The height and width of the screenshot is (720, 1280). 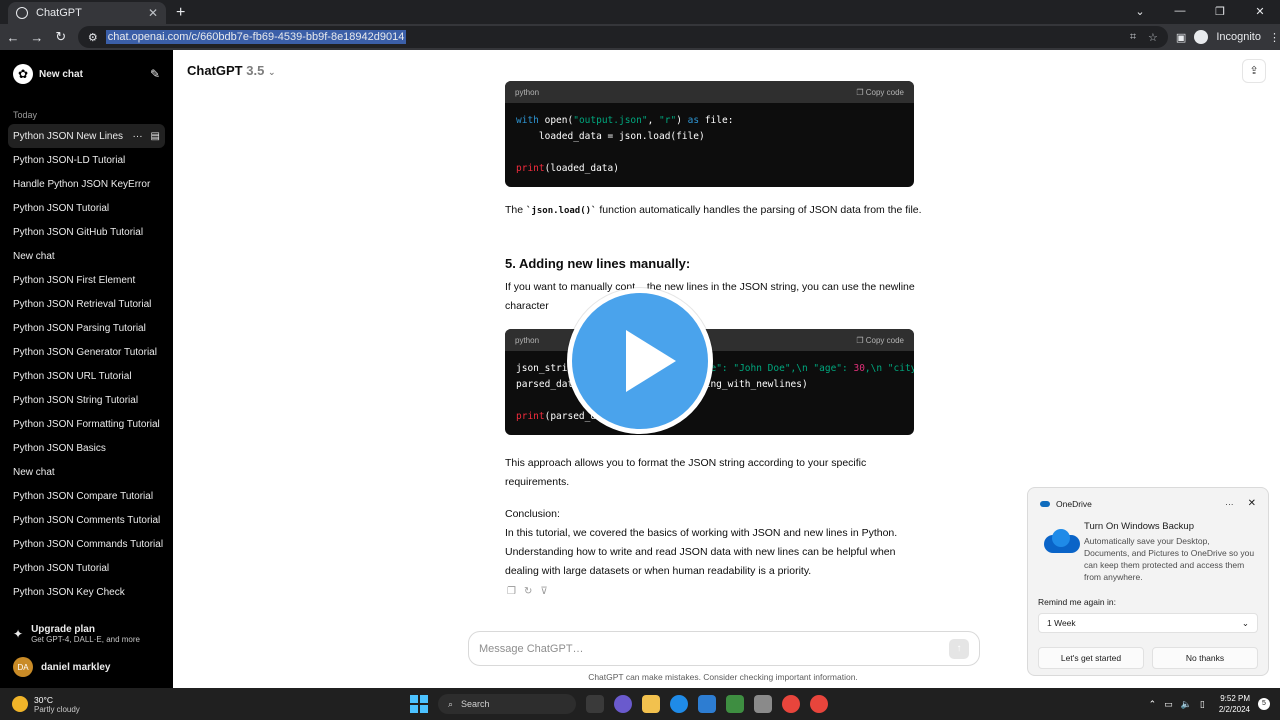 I want to click on browser-tab: ChatGPT ✕, so click(x=87, y=13).